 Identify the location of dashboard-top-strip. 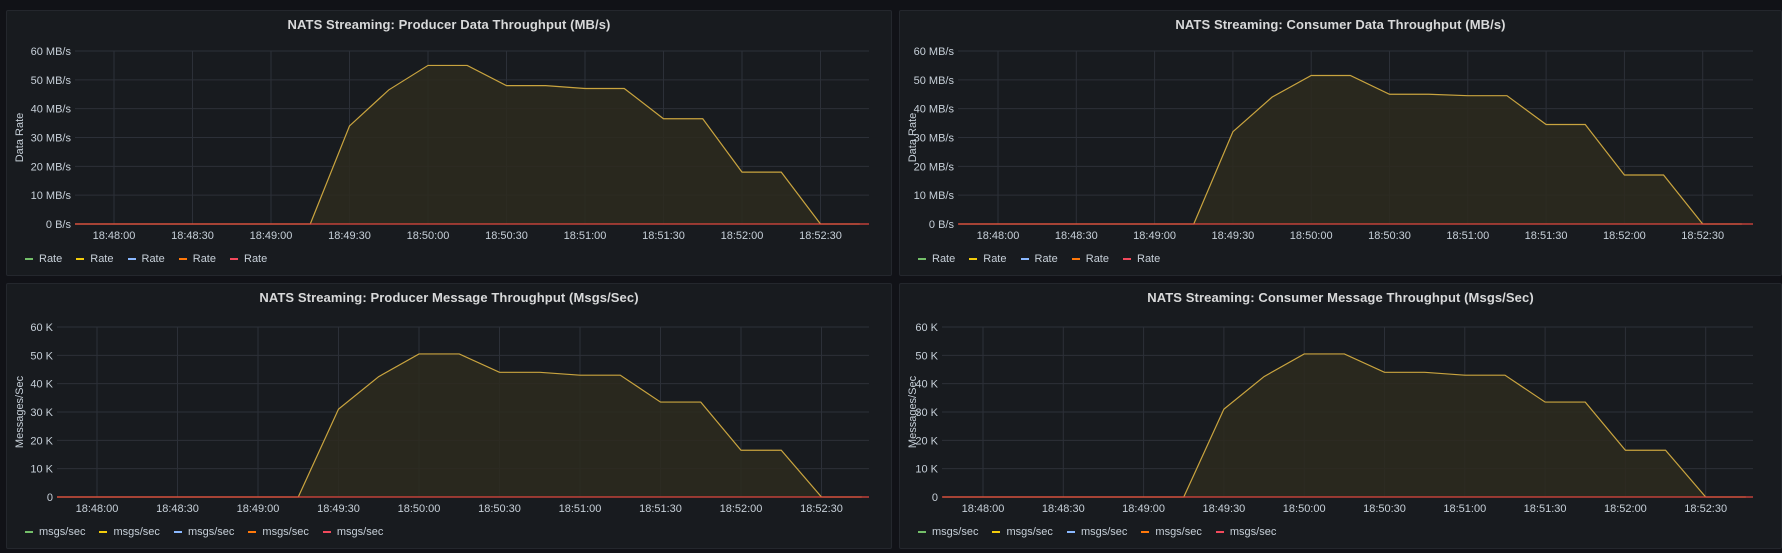
(891, 2).